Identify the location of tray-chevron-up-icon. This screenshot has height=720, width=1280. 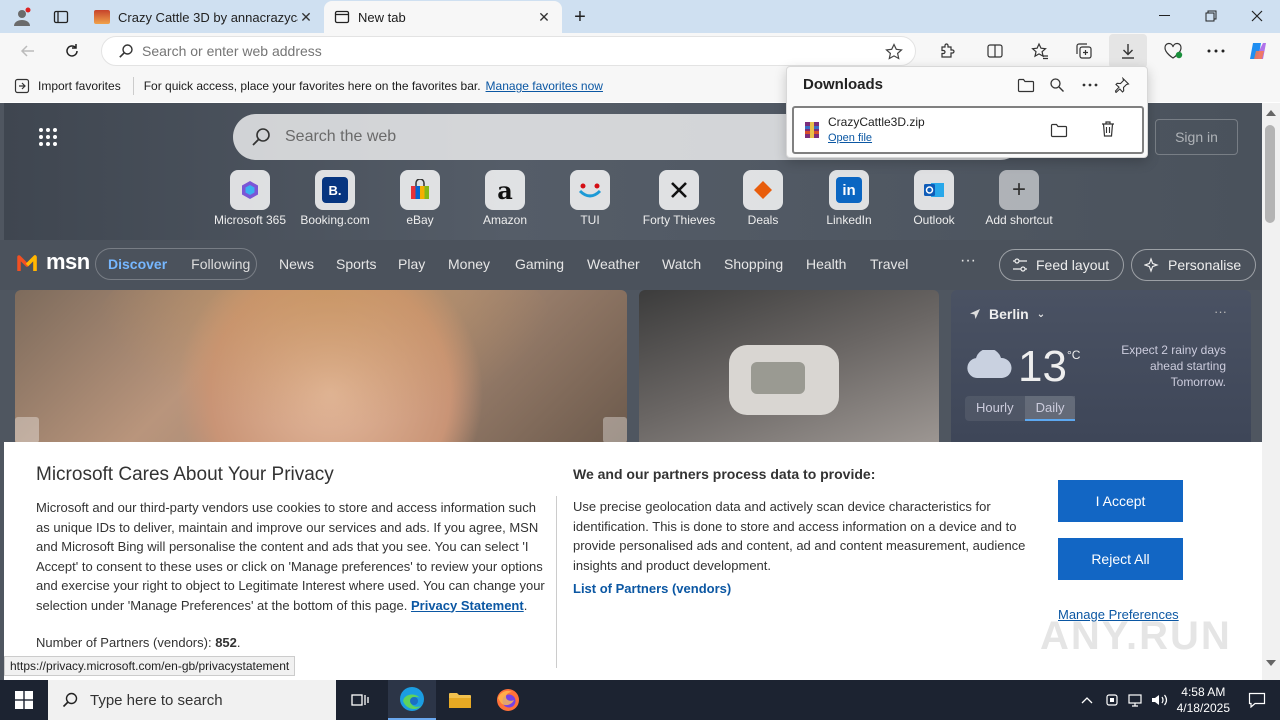
(1087, 700).